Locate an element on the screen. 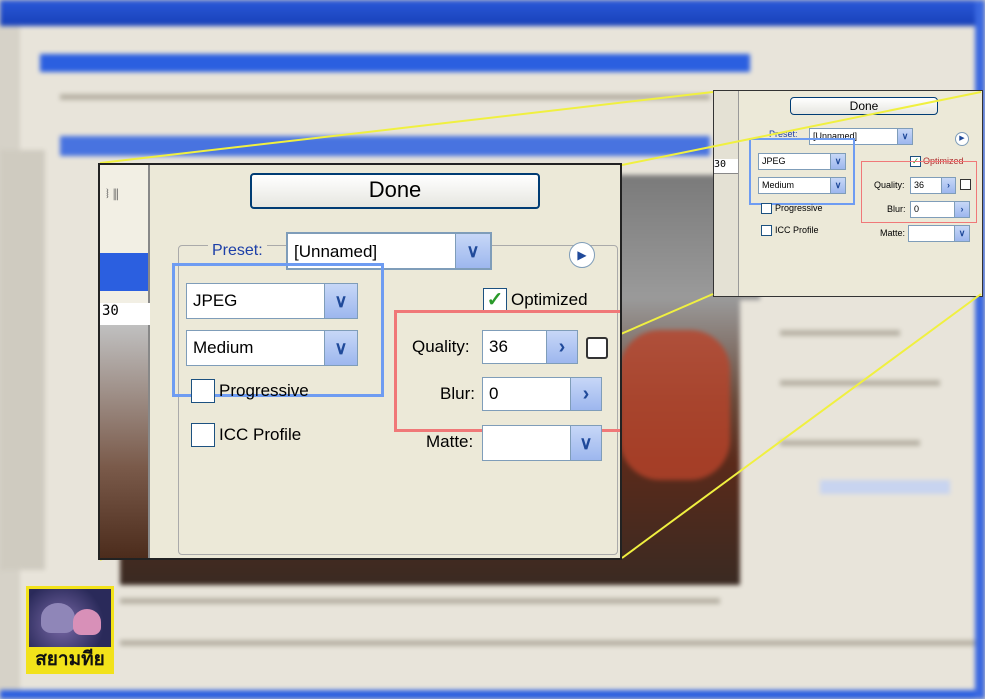  canvas-preview is located at coordinates (124, 441).